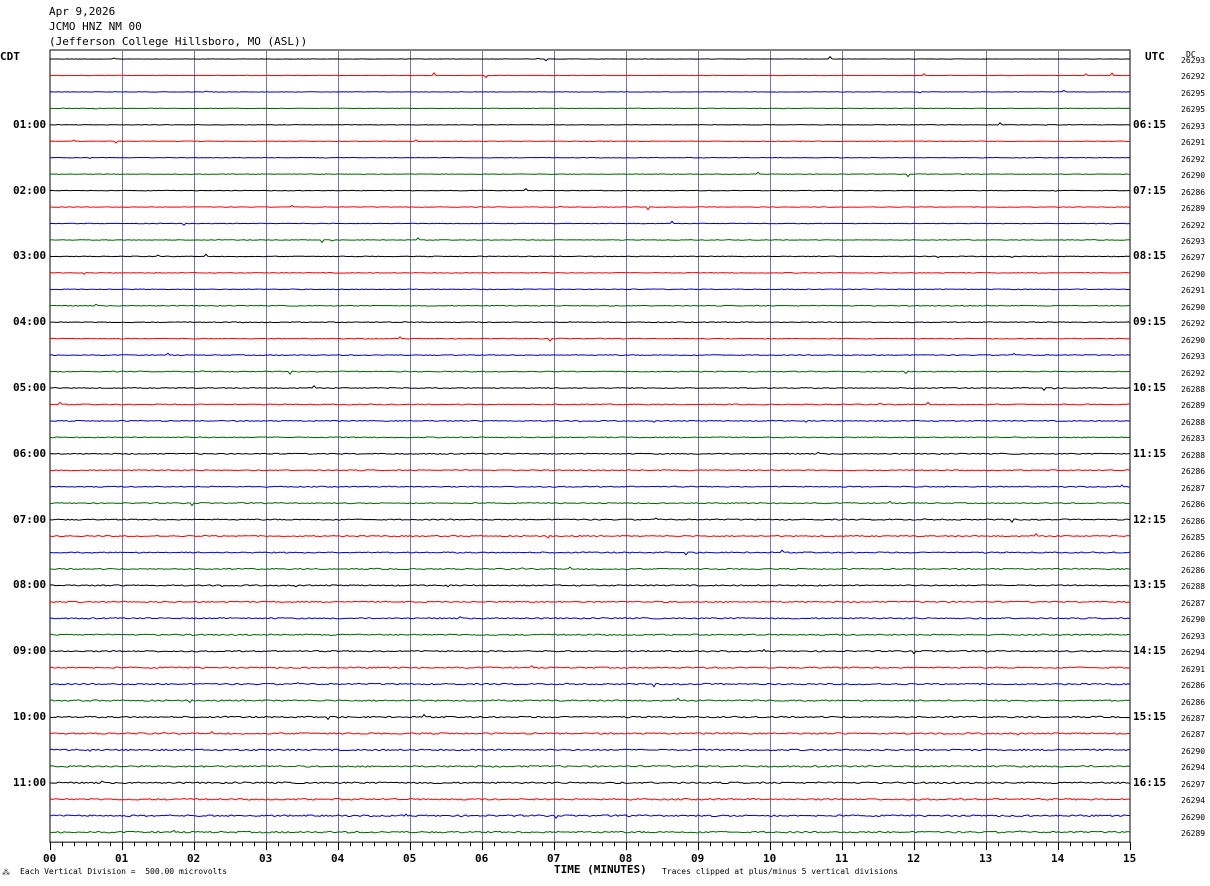 The image size is (1210, 886). I want to click on dc-value: 26283, so click(1193, 439).